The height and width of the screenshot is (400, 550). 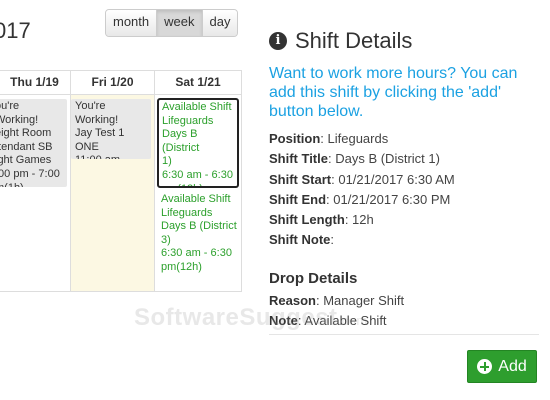 What do you see at coordinates (313, 278) in the screenshot?
I see `drop-details-title: Drop Details` at bounding box center [313, 278].